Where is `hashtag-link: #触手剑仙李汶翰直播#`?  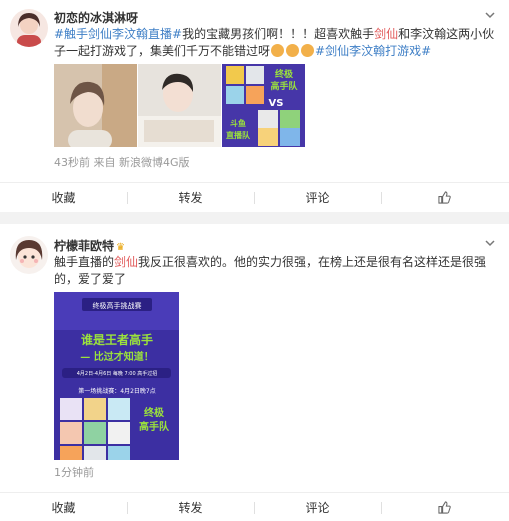 hashtag-link: #触手剑仙李汶翰直播# is located at coordinates (118, 34).